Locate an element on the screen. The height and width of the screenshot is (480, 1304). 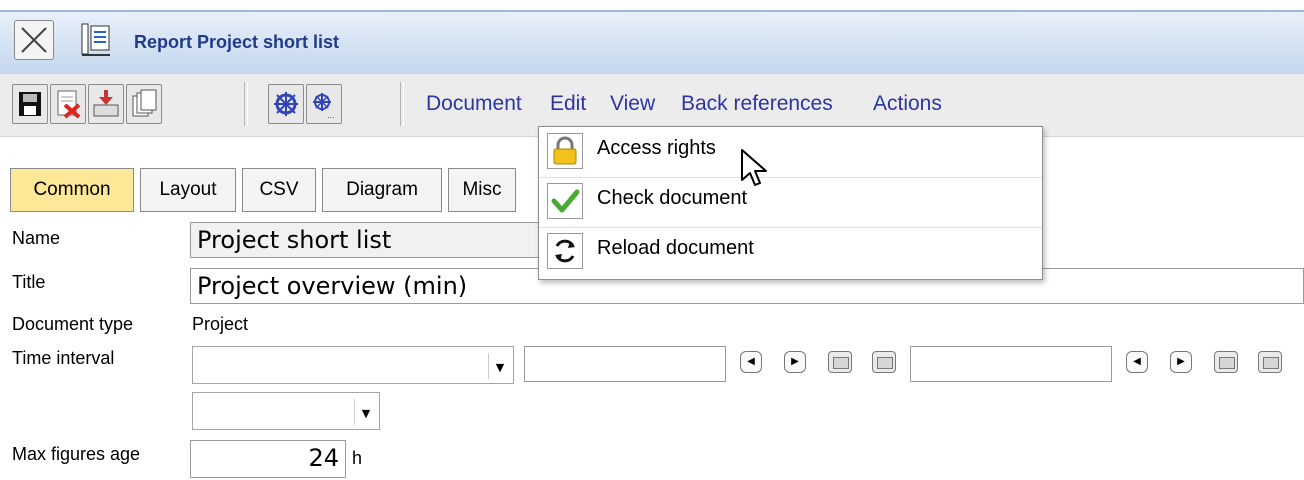
tab-misc: Misc is located at coordinates (482, 190).